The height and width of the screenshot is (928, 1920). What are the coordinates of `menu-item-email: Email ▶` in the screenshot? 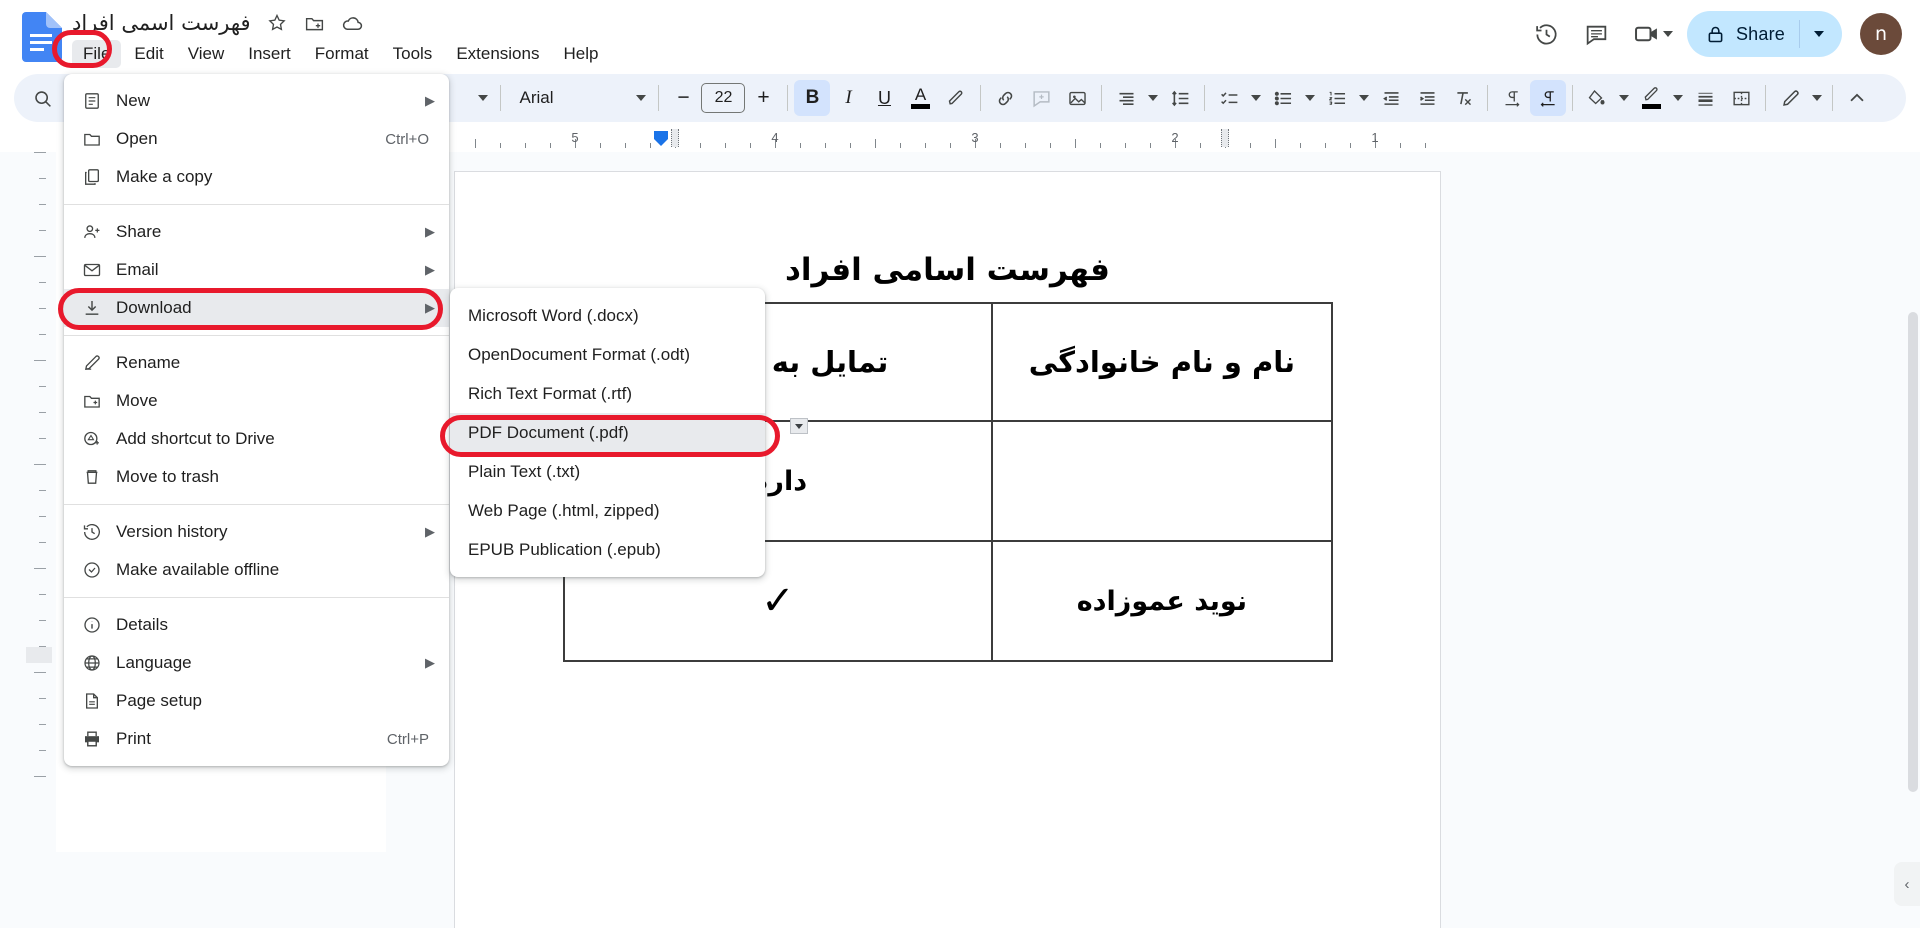 It's located at (256, 270).